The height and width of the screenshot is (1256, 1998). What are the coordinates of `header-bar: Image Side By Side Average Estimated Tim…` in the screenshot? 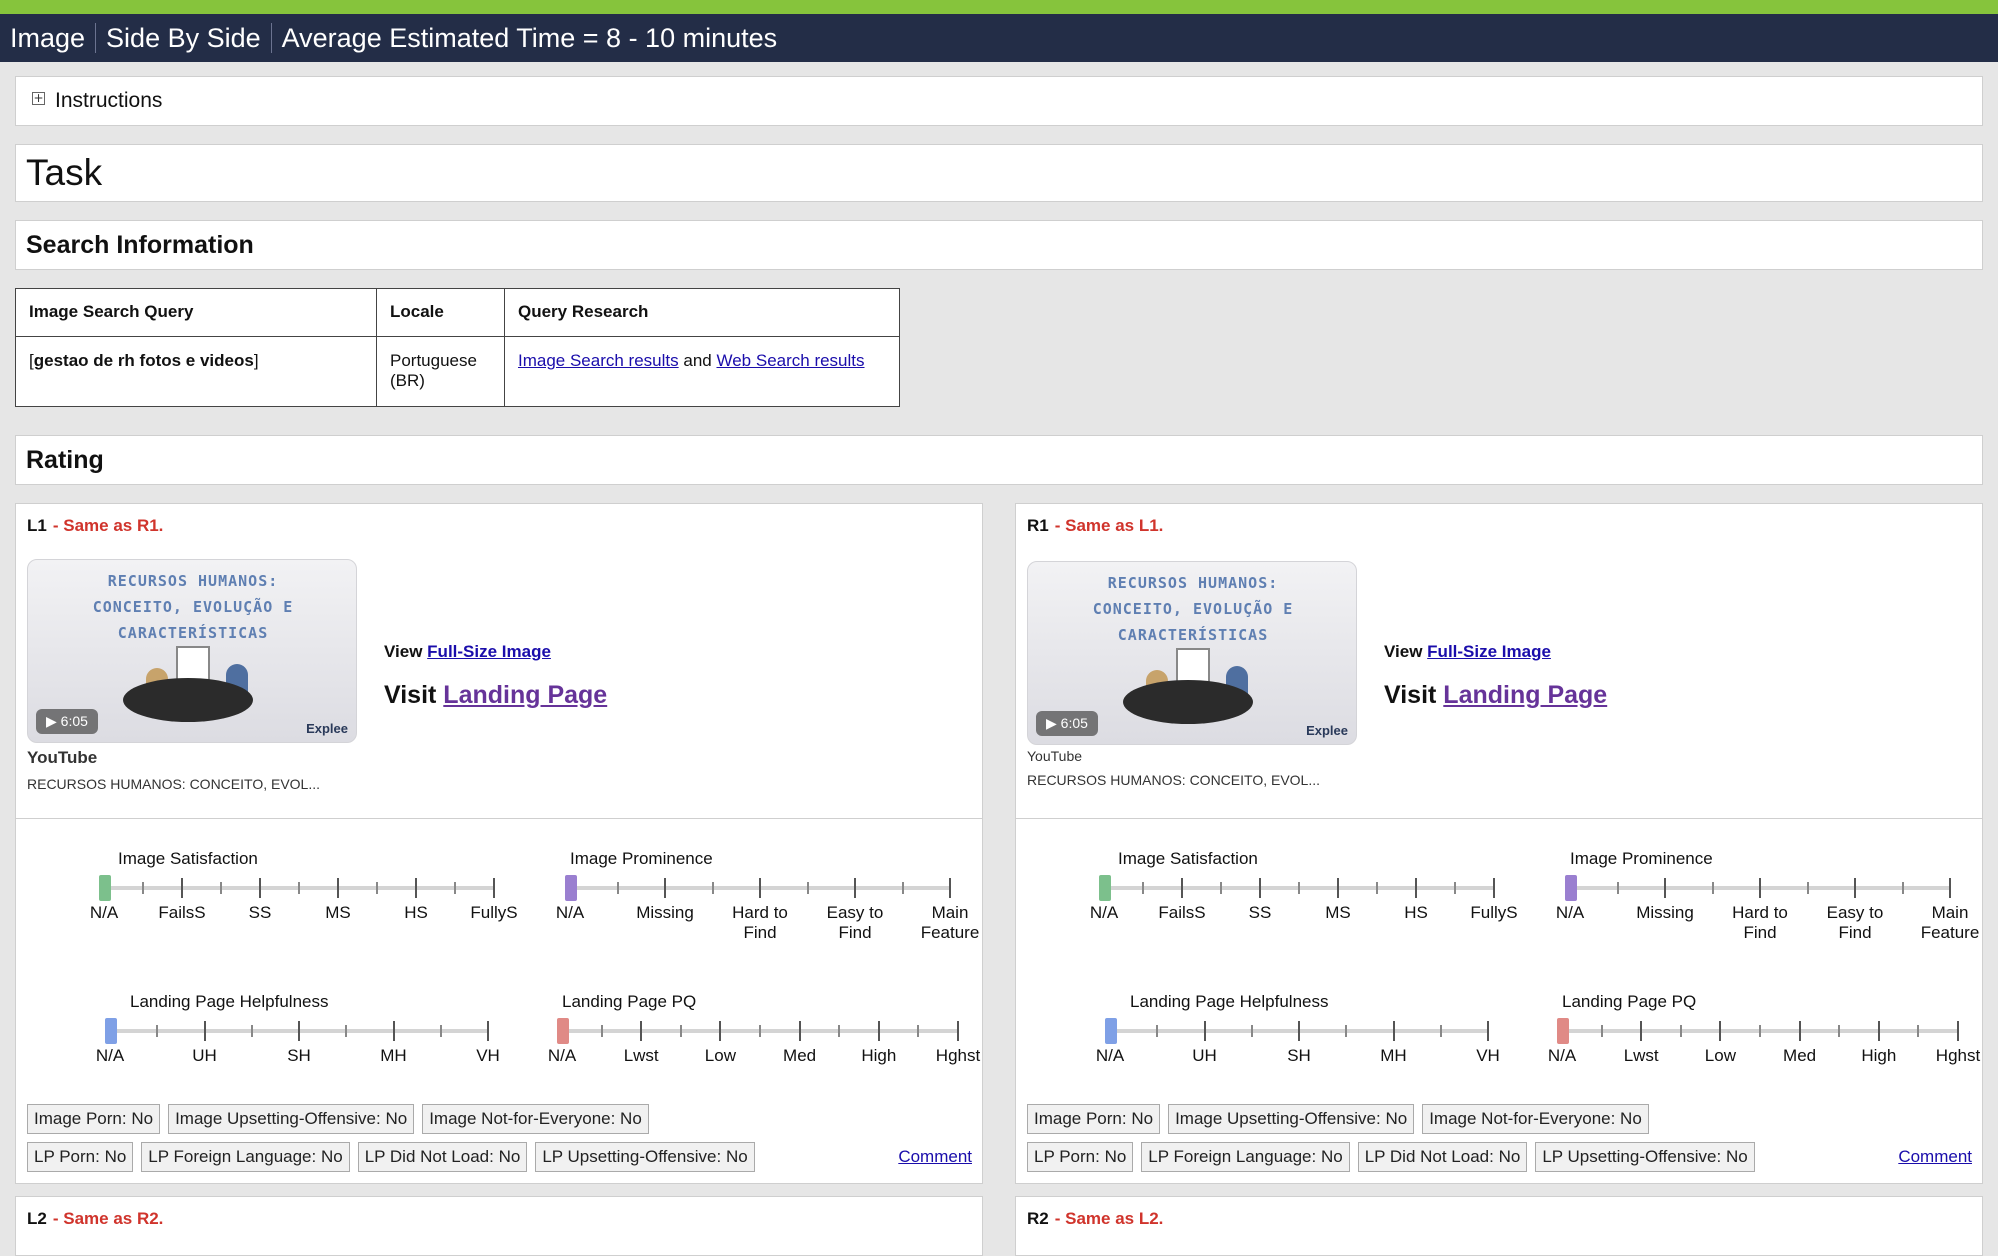 It's located at (999, 38).